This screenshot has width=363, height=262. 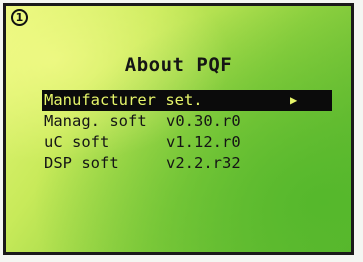 I want to click on menu-item-manufacturer-settings: Manufacturer set. ▶, so click(x=187, y=100).